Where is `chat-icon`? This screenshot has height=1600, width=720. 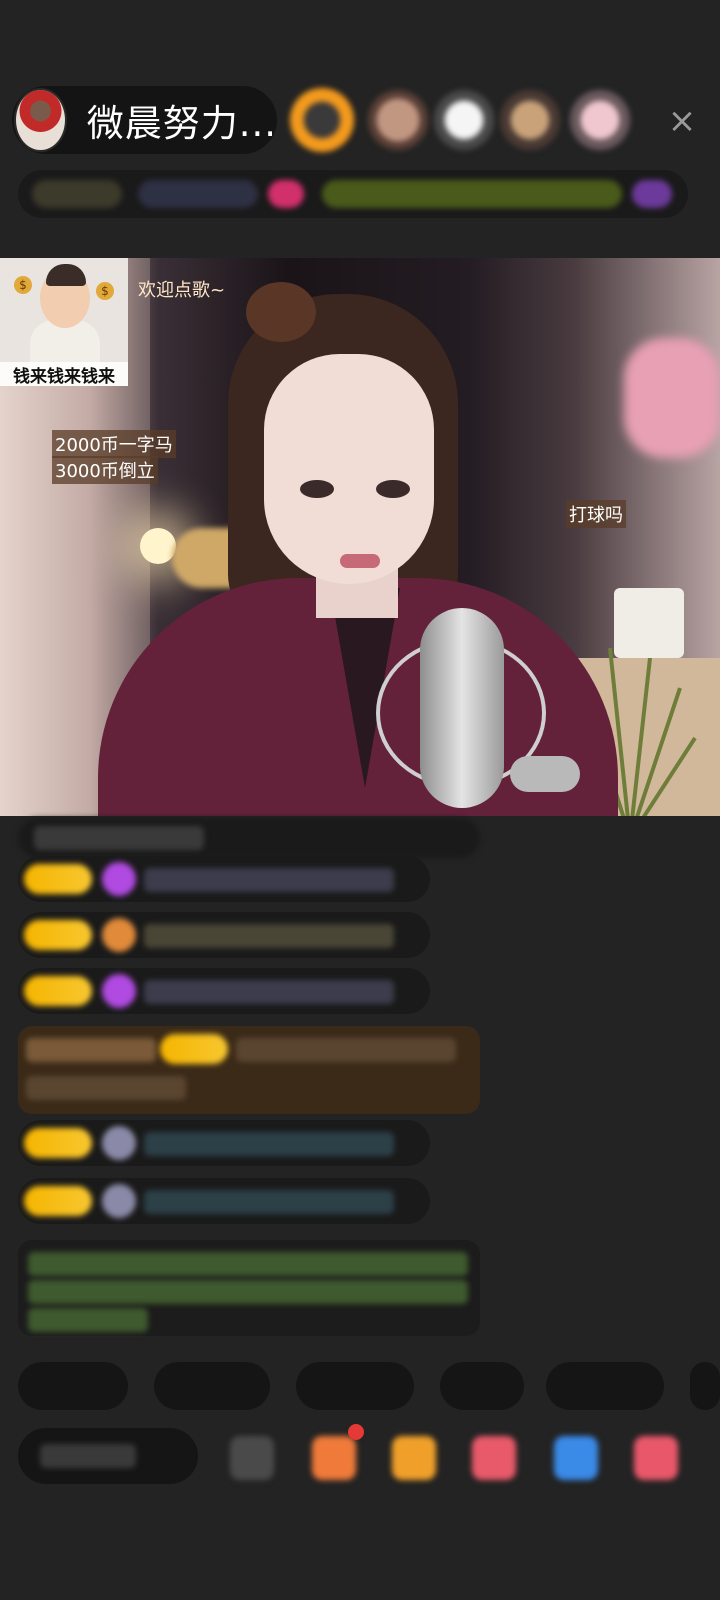 chat-icon is located at coordinates (576, 1458).